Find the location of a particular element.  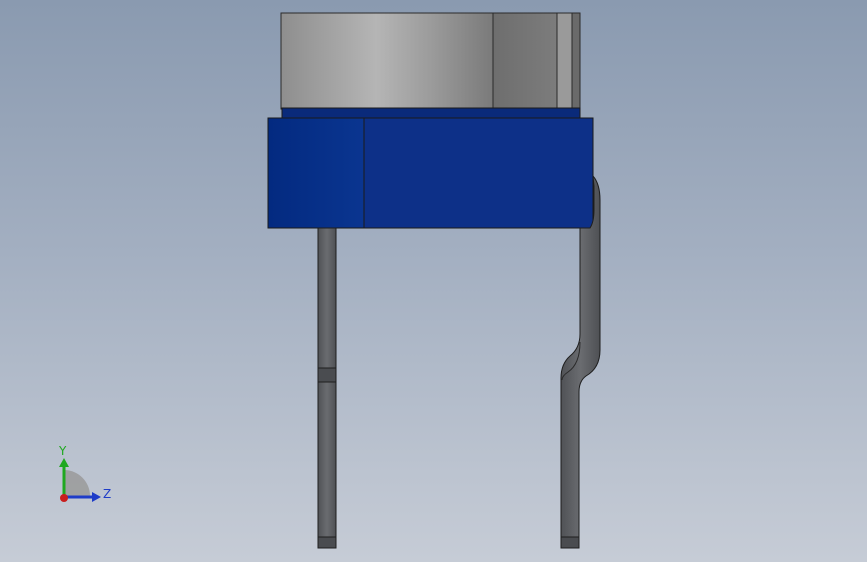

seat-ring is located at coordinates (431, 113).